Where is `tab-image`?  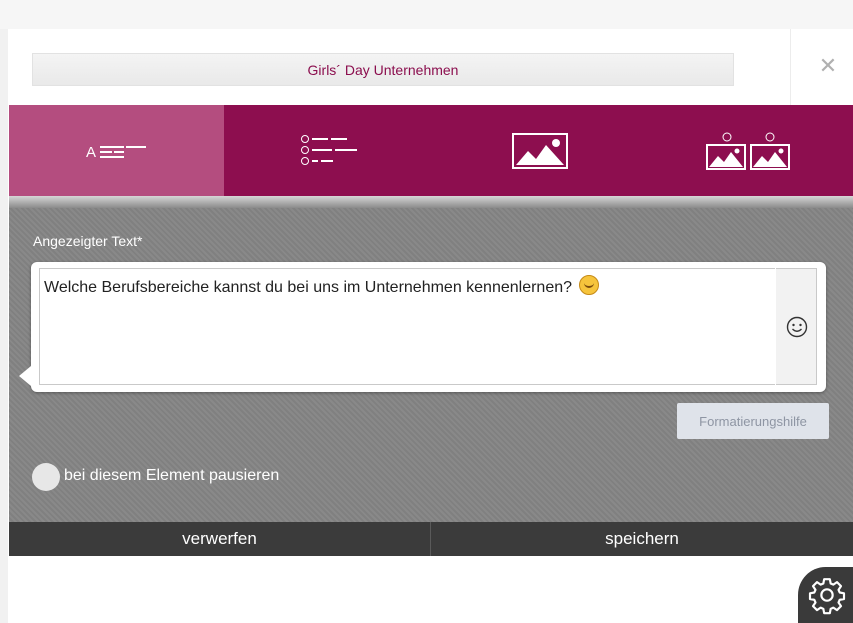 tab-image is located at coordinates (540, 150).